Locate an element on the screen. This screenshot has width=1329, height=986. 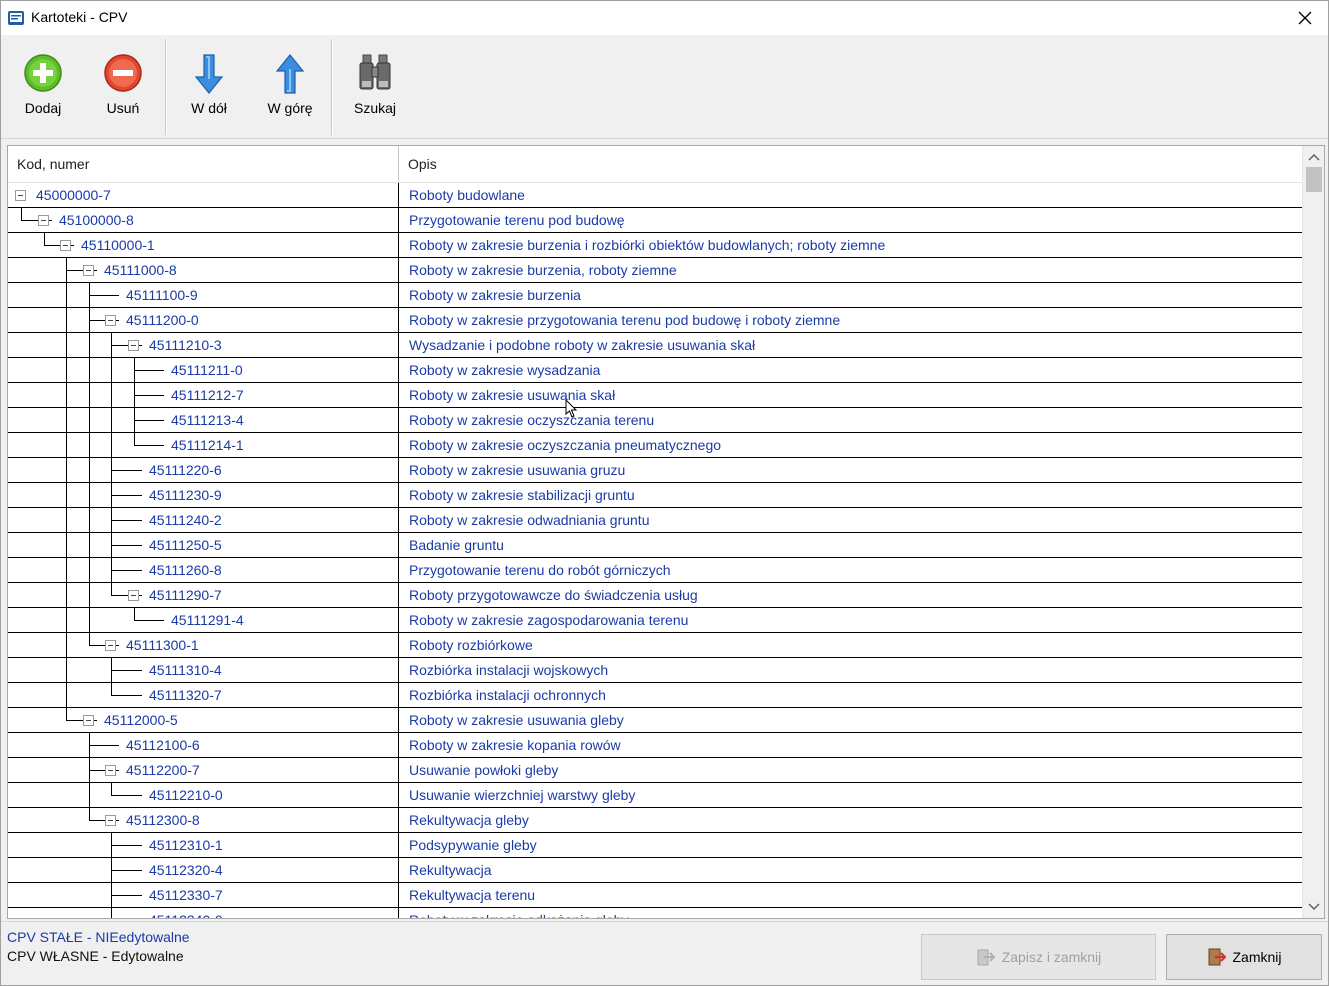
close-label: Zamknij is located at coordinates (1257, 957).